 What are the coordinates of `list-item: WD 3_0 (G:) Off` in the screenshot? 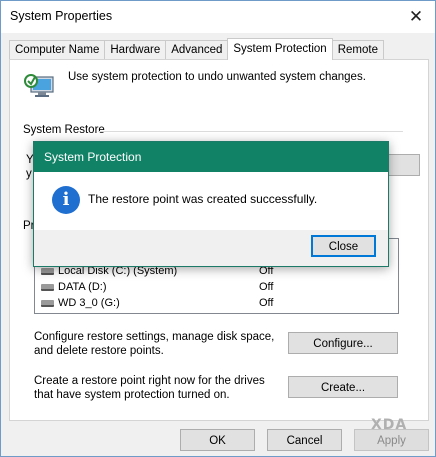 It's located at (217, 304).